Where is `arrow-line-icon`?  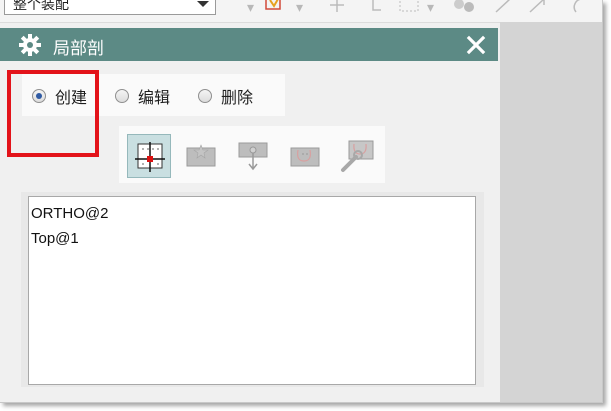 arrow-line-icon is located at coordinates (537, 8).